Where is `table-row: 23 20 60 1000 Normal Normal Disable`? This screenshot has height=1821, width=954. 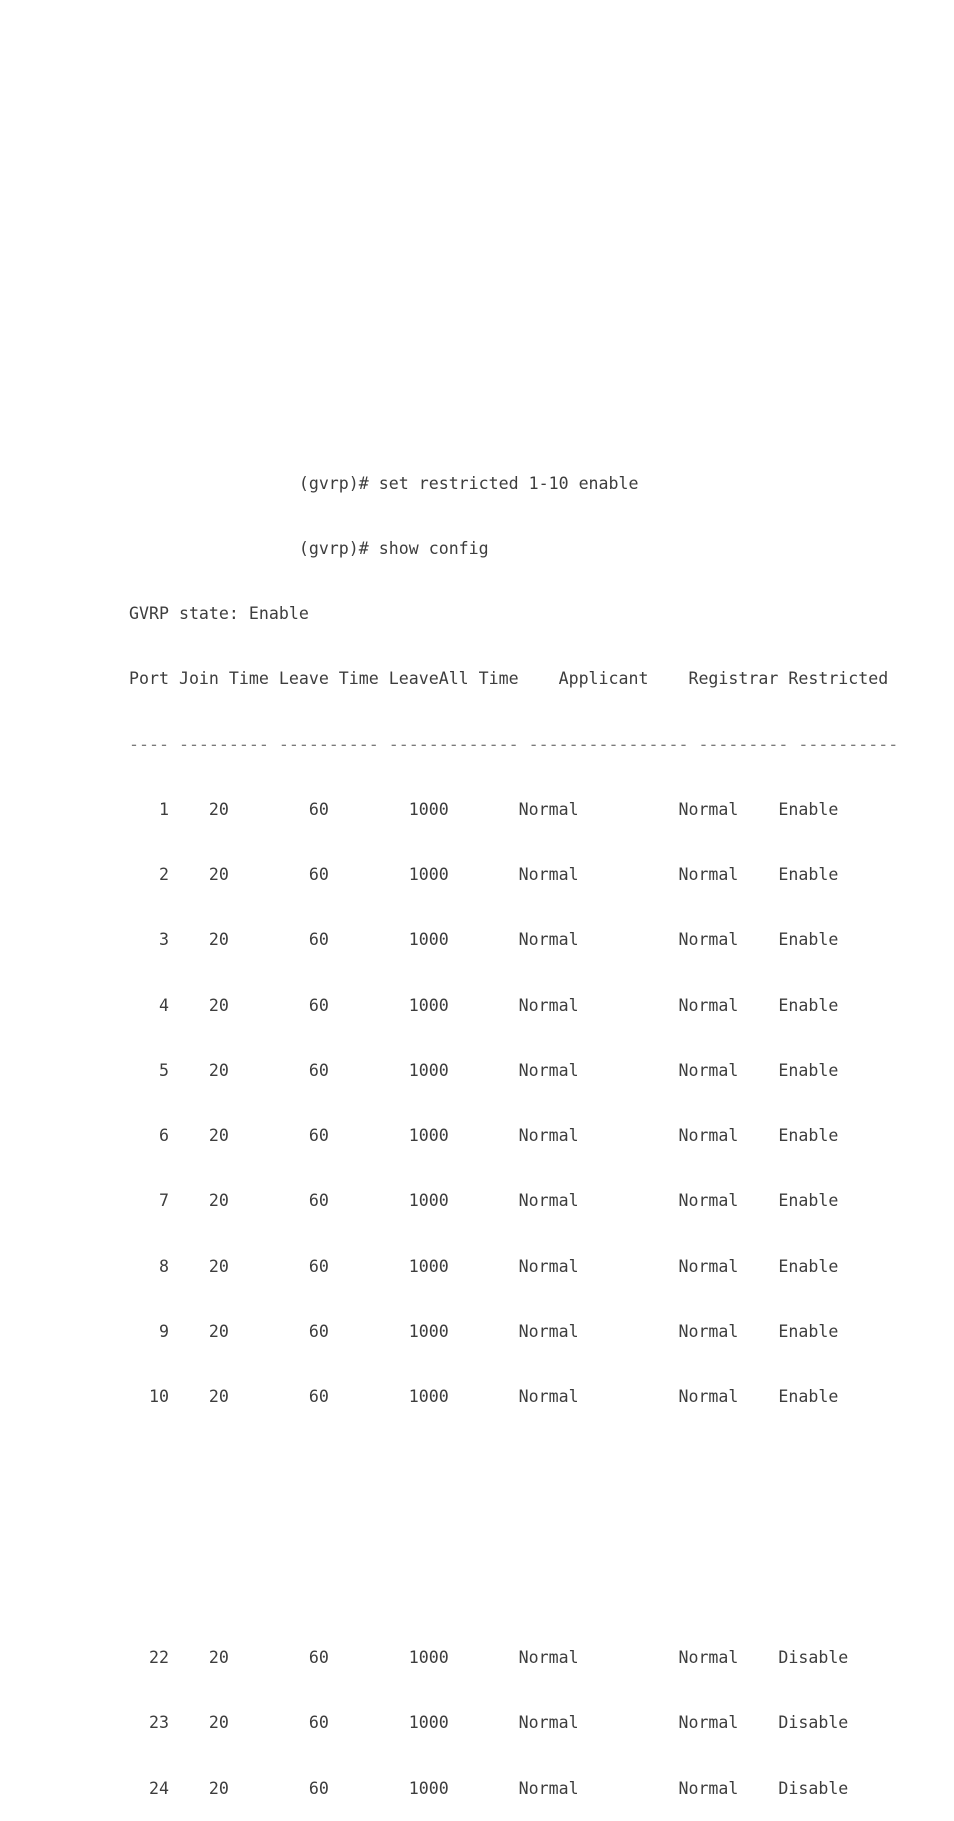
table-row: 23 20 60 1000 Normal Normal Disable is located at coordinates (489, 1723).